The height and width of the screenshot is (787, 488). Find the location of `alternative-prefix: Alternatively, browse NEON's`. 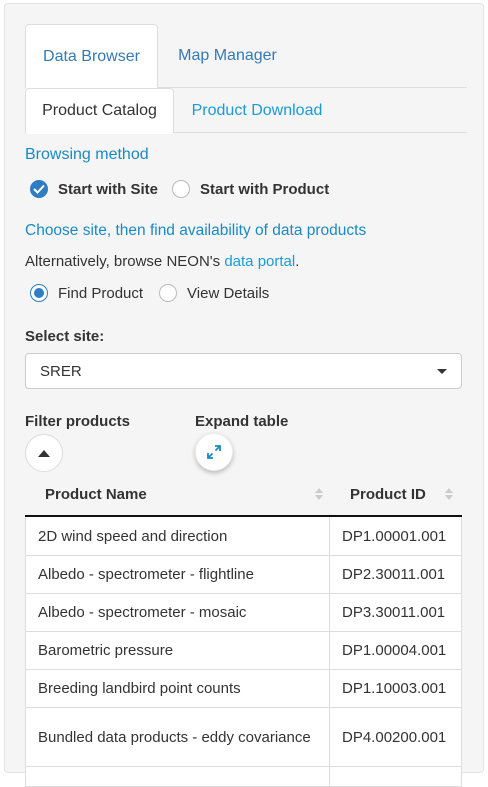

alternative-prefix: Alternatively, browse NEON's is located at coordinates (125, 261).